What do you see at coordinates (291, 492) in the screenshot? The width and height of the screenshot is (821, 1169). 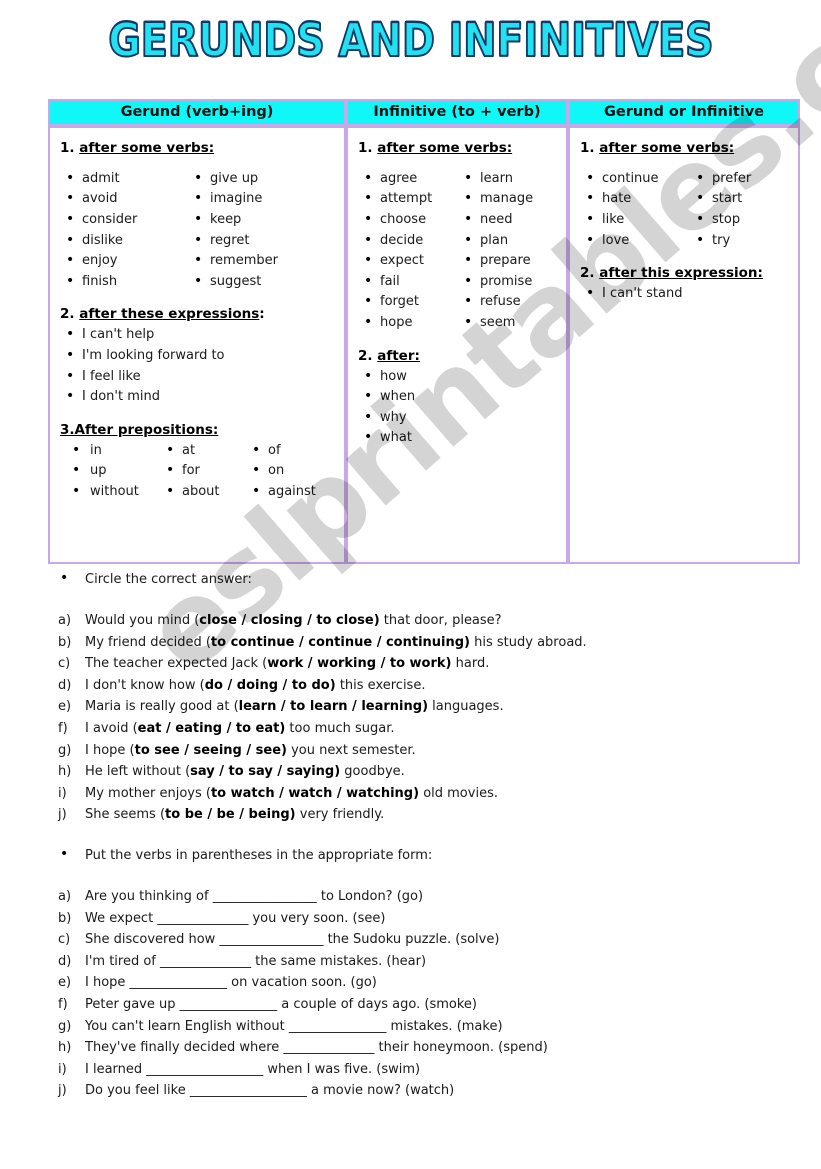 I see `list-item: against` at bounding box center [291, 492].